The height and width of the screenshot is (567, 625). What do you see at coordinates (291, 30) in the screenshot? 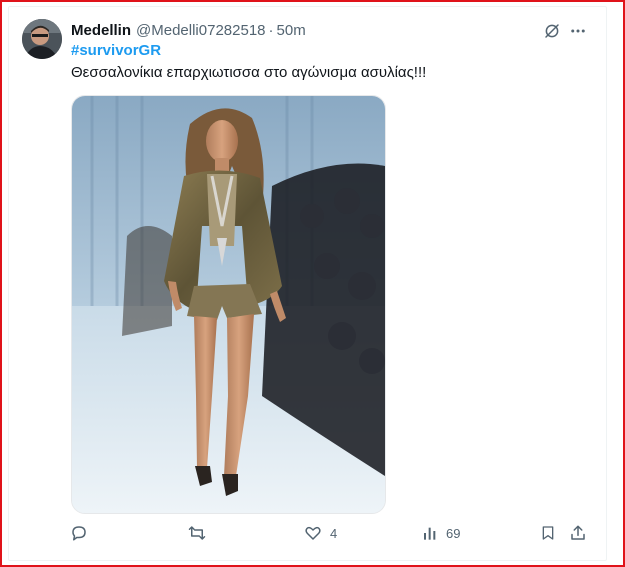
I see `tweet-time: 50m` at bounding box center [291, 30].